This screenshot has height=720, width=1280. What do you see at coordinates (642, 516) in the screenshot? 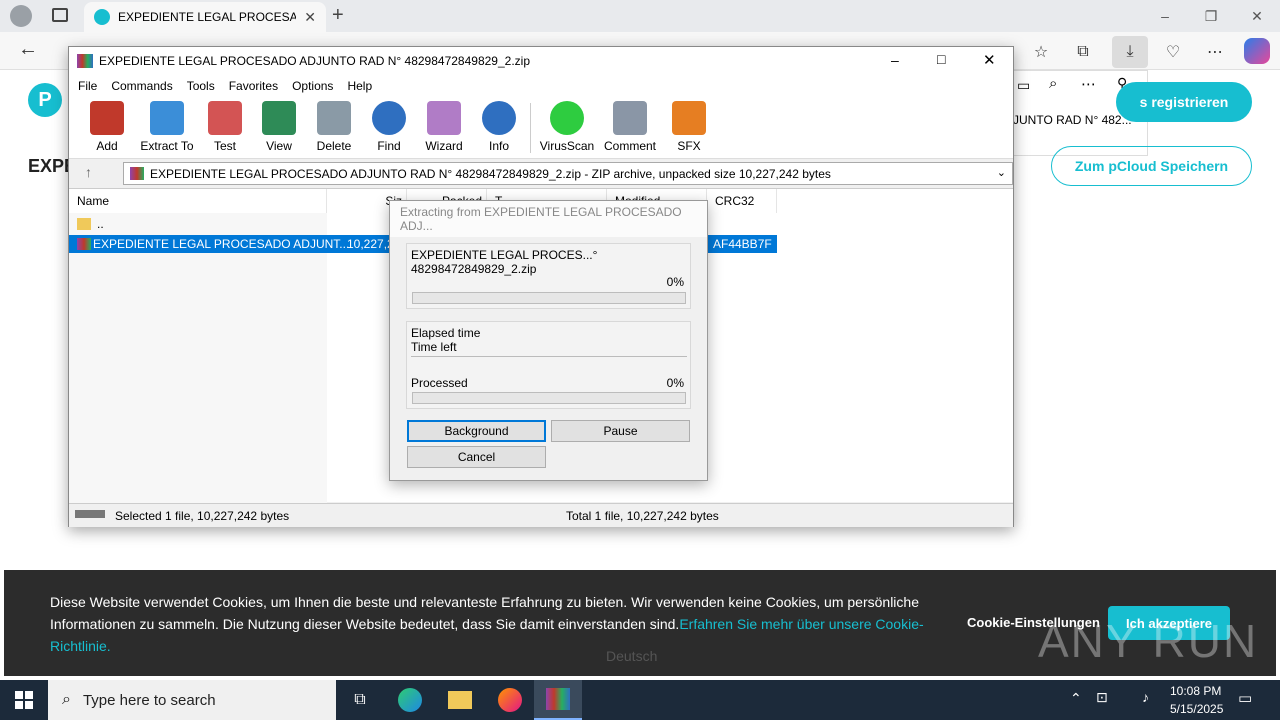
I see `status-right: Total 1 file, 10,227,242 bytes` at bounding box center [642, 516].